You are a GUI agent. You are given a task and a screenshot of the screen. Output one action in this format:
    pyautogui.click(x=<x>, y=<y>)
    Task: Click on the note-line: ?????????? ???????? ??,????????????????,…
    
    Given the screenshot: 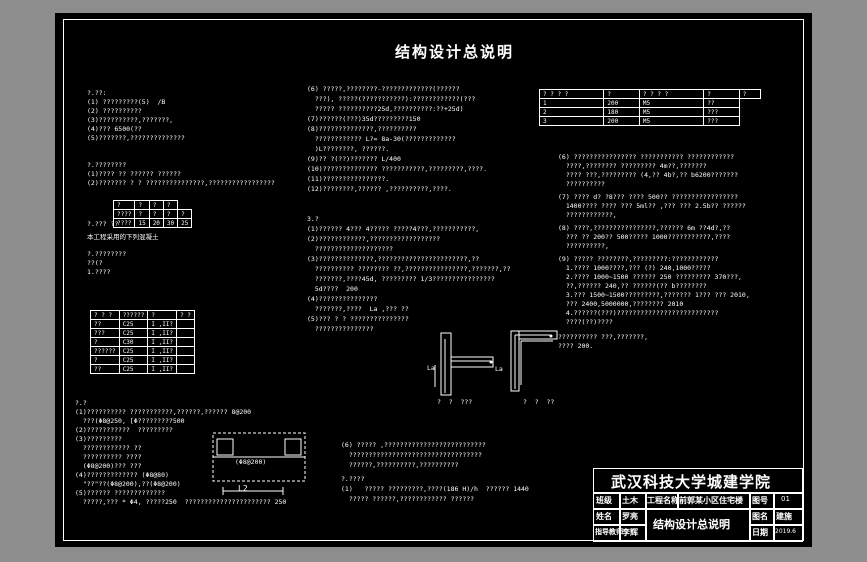 What is the action you would take?
    pyautogui.click(x=409, y=269)
    